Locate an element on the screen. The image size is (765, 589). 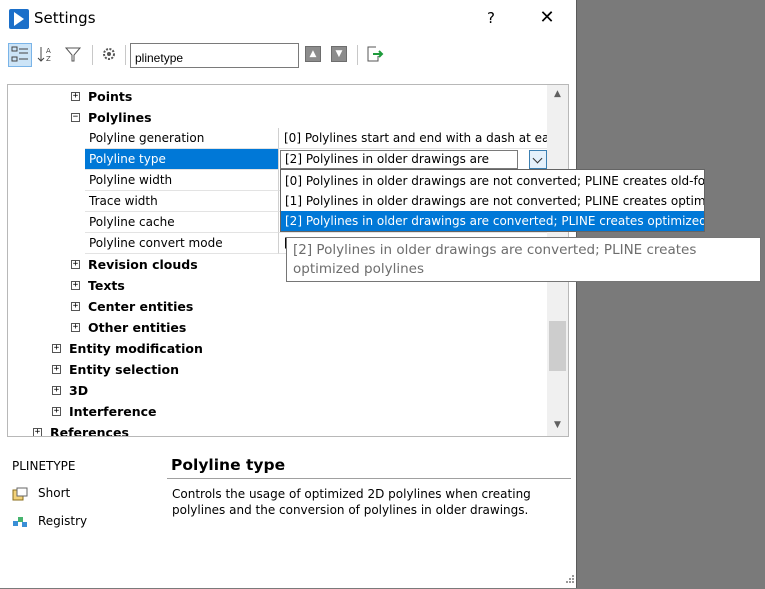
collapse-icon: − is located at coordinates (75, 117).